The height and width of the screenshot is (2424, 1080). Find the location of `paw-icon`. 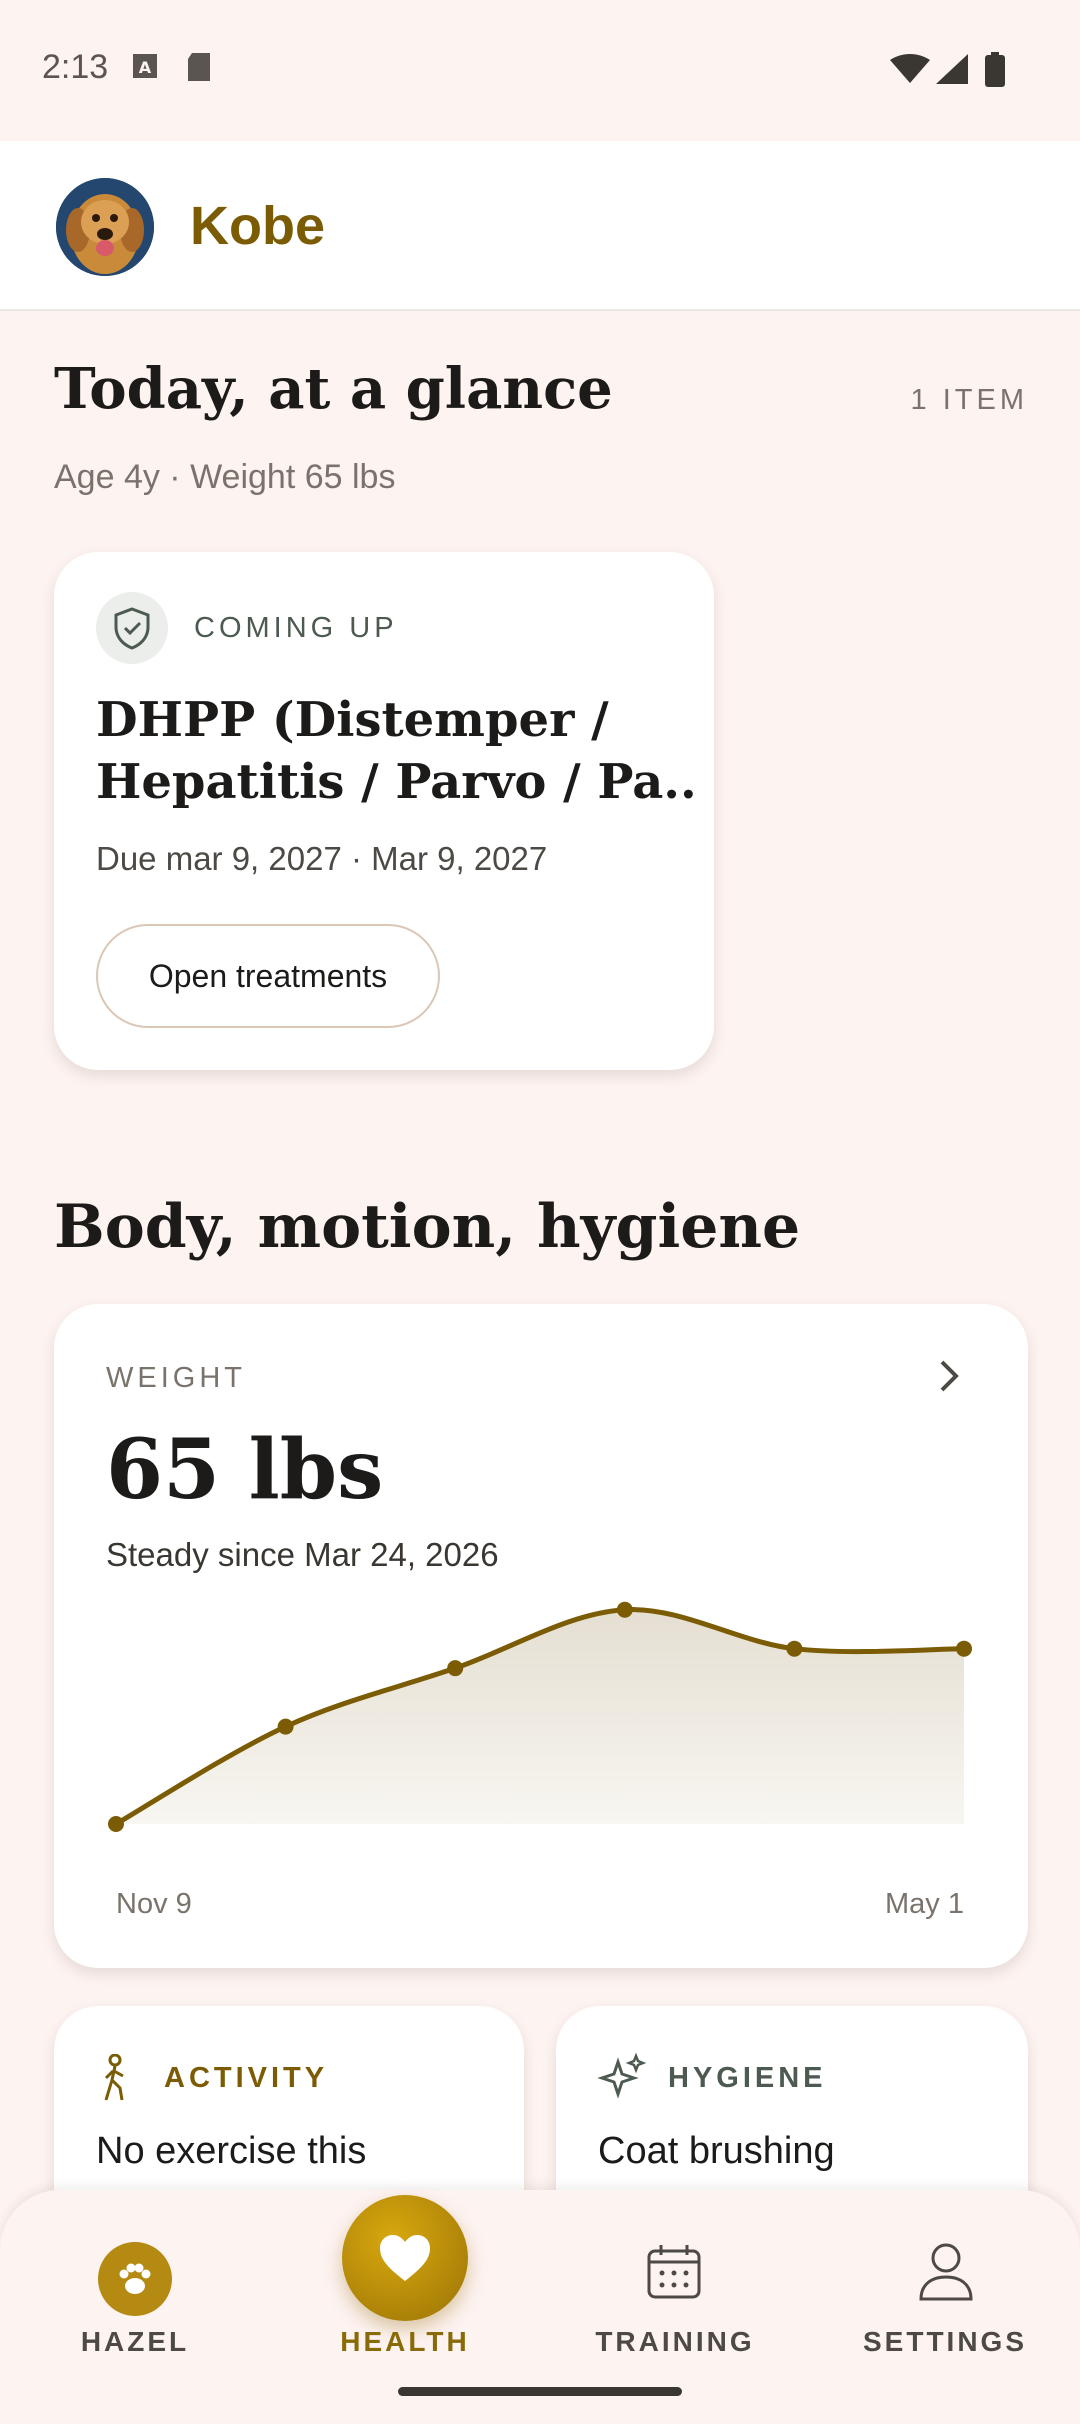

paw-icon is located at coordinates (135, 2278).